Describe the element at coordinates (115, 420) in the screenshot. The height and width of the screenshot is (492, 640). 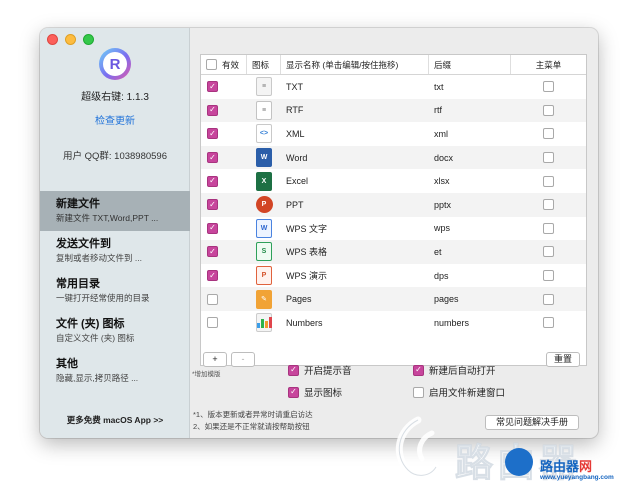
I see `more-apps-link: 更多免费 macOS App >>` at that location.